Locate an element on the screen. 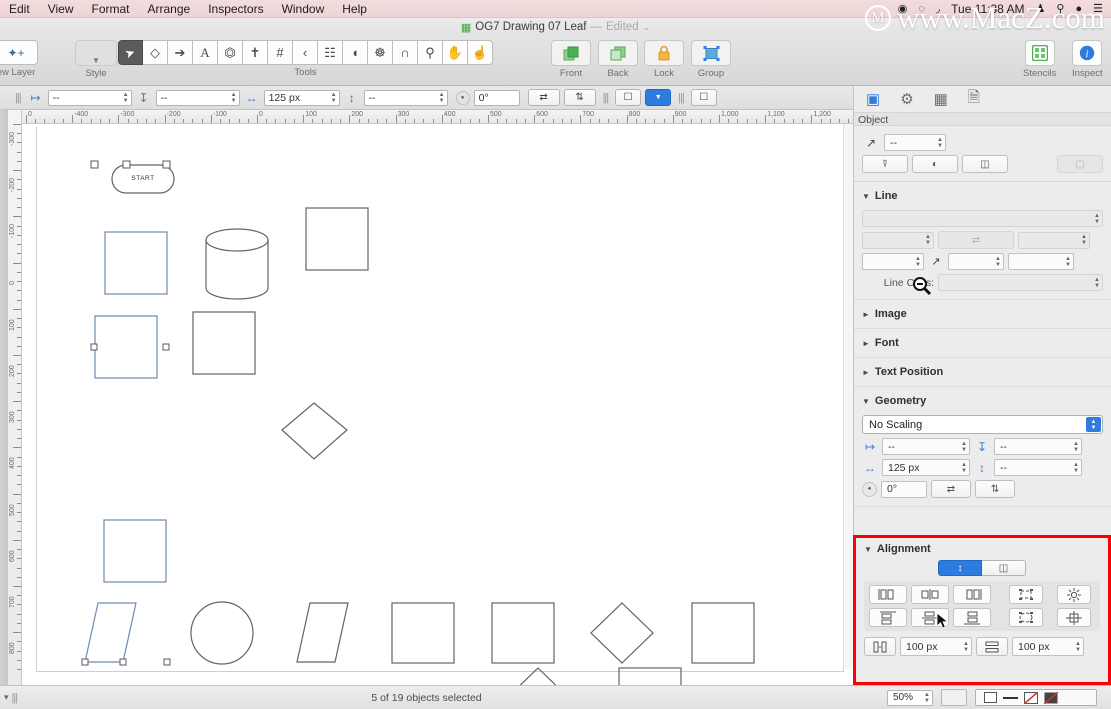 Image resolution: width=1111 pixels, height=709 pixels. text-position-section: ► Text Position is located at coordinates (982, 372).